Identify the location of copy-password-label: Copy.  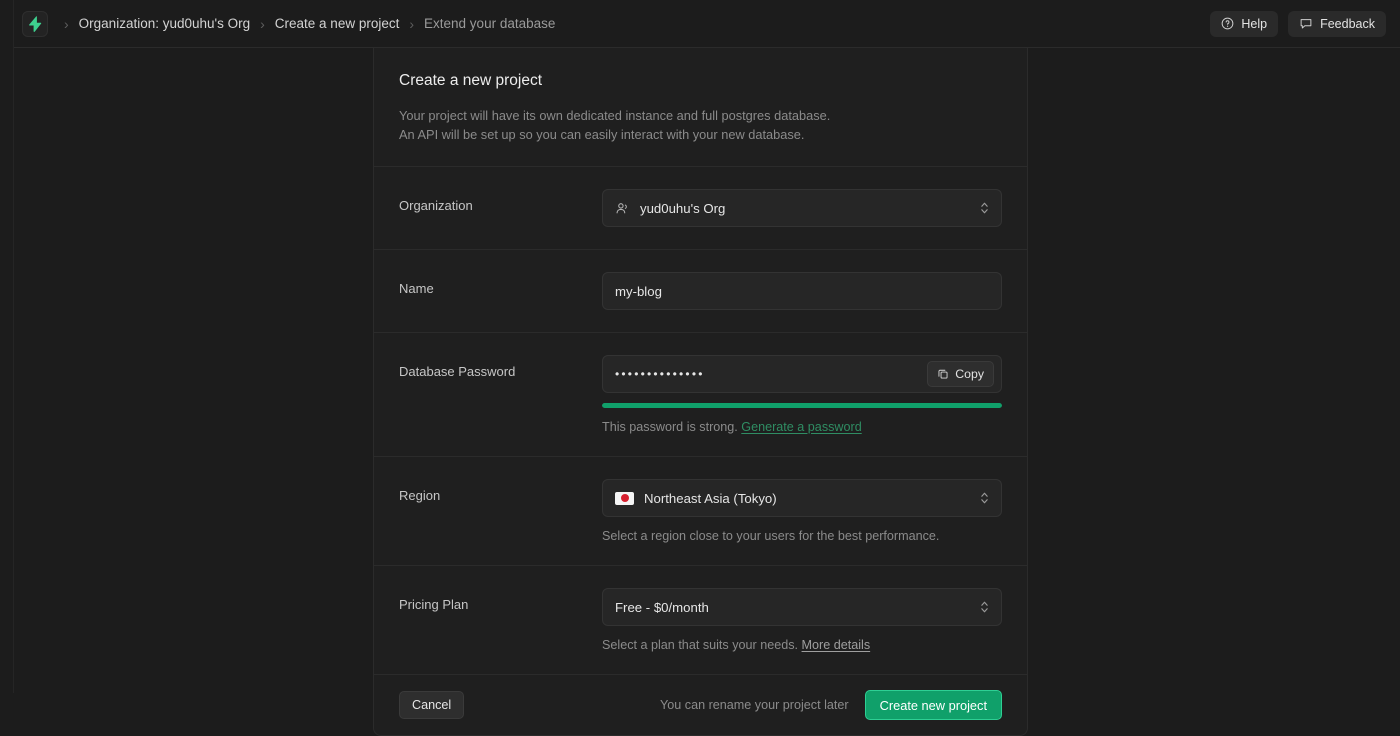
(969, 374).